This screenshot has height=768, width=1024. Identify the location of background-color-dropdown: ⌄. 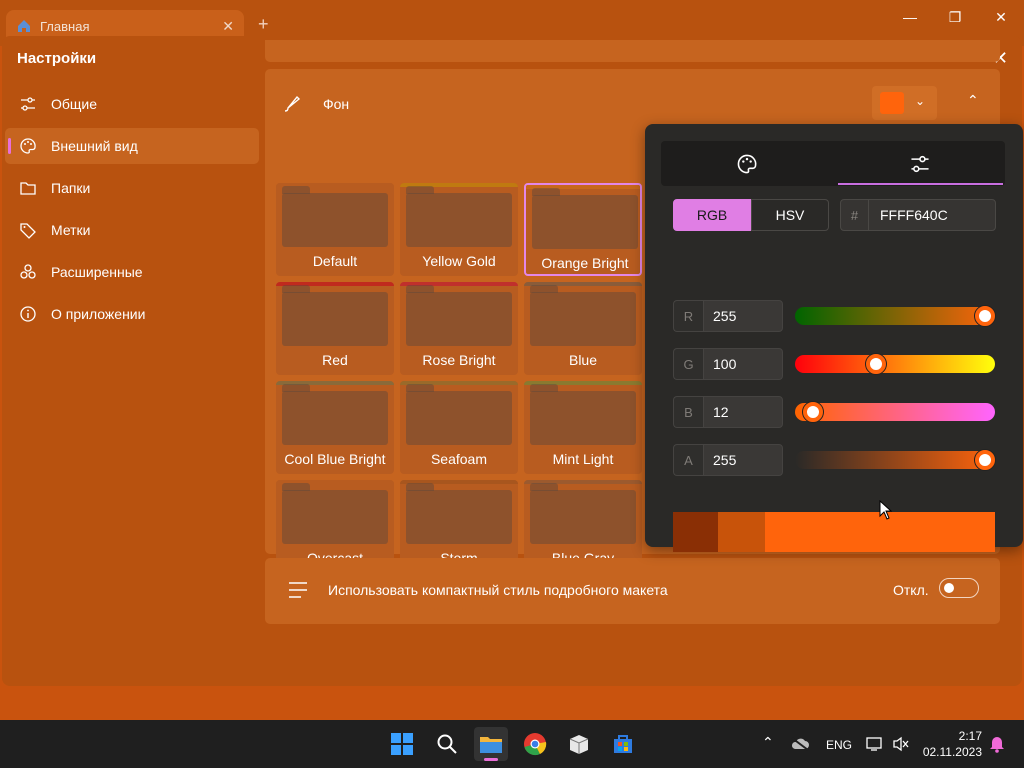
(904, 103).